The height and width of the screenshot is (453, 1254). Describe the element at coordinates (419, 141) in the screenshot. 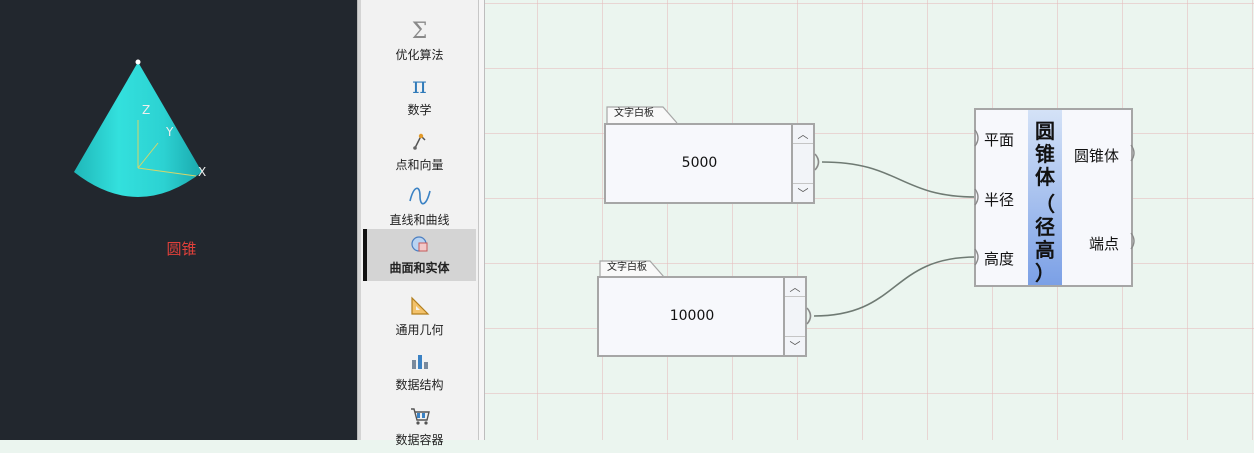

I see `point-vector-icon` at that location.